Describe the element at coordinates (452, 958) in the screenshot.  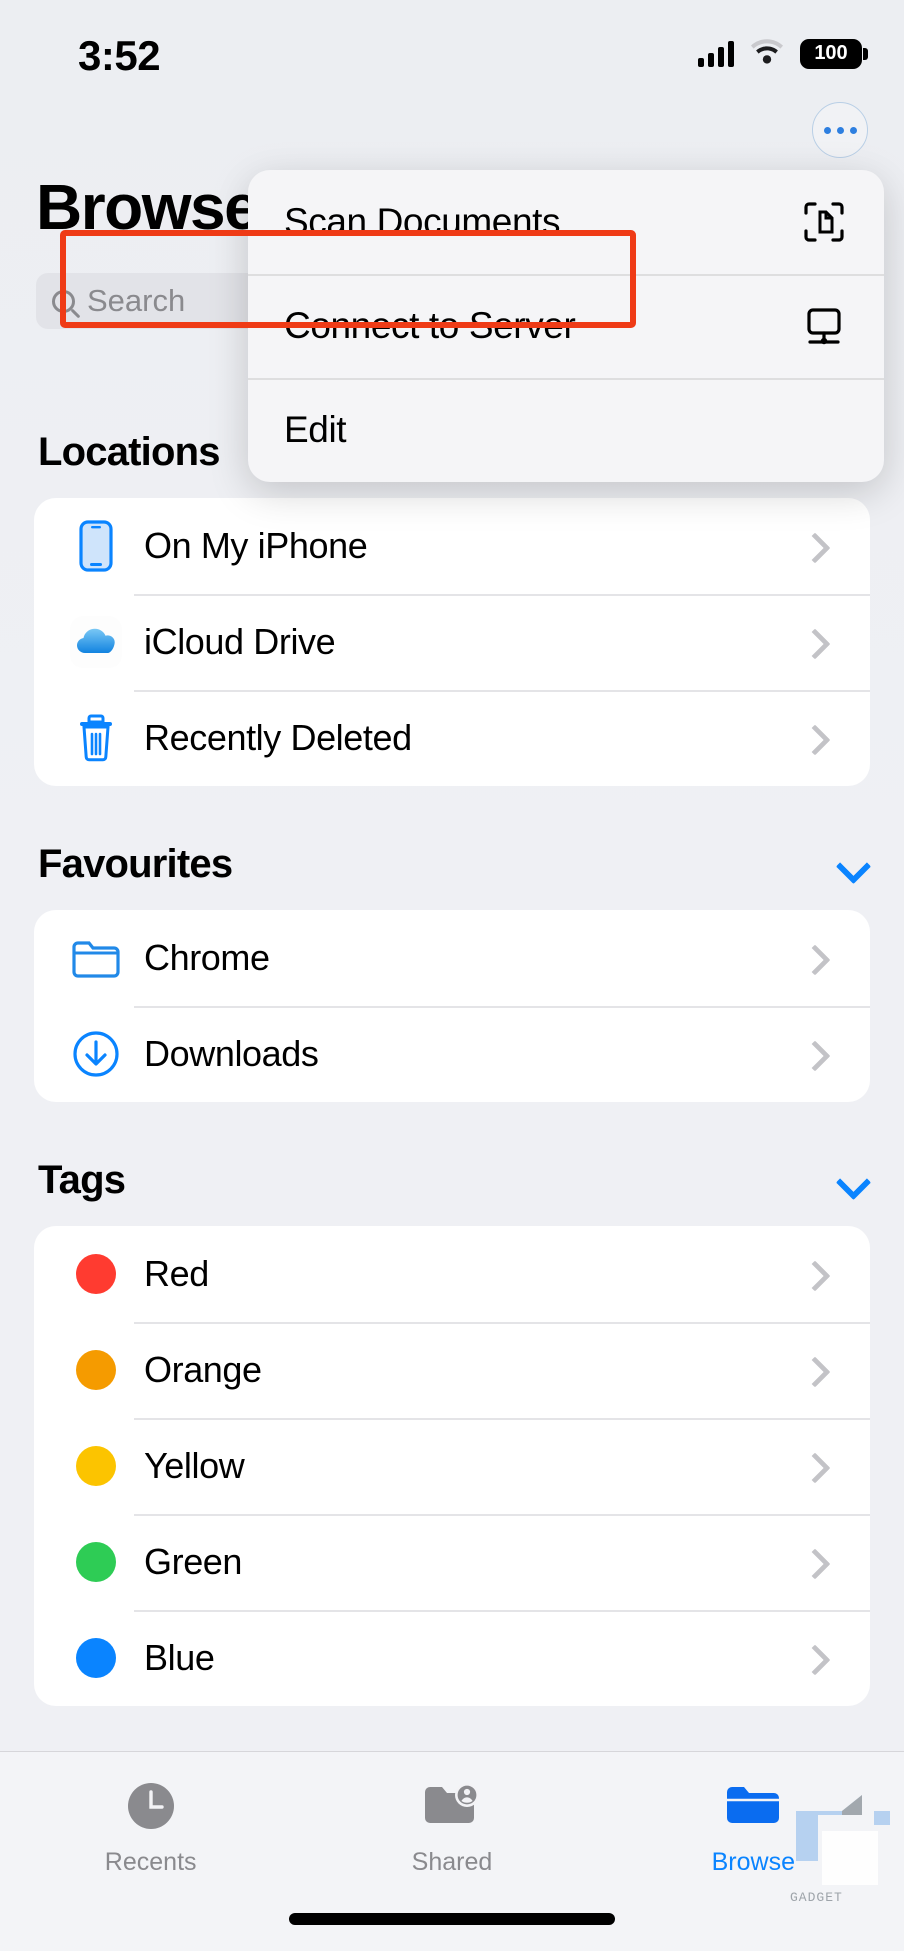
I see `list-item: Chrome` at that location.